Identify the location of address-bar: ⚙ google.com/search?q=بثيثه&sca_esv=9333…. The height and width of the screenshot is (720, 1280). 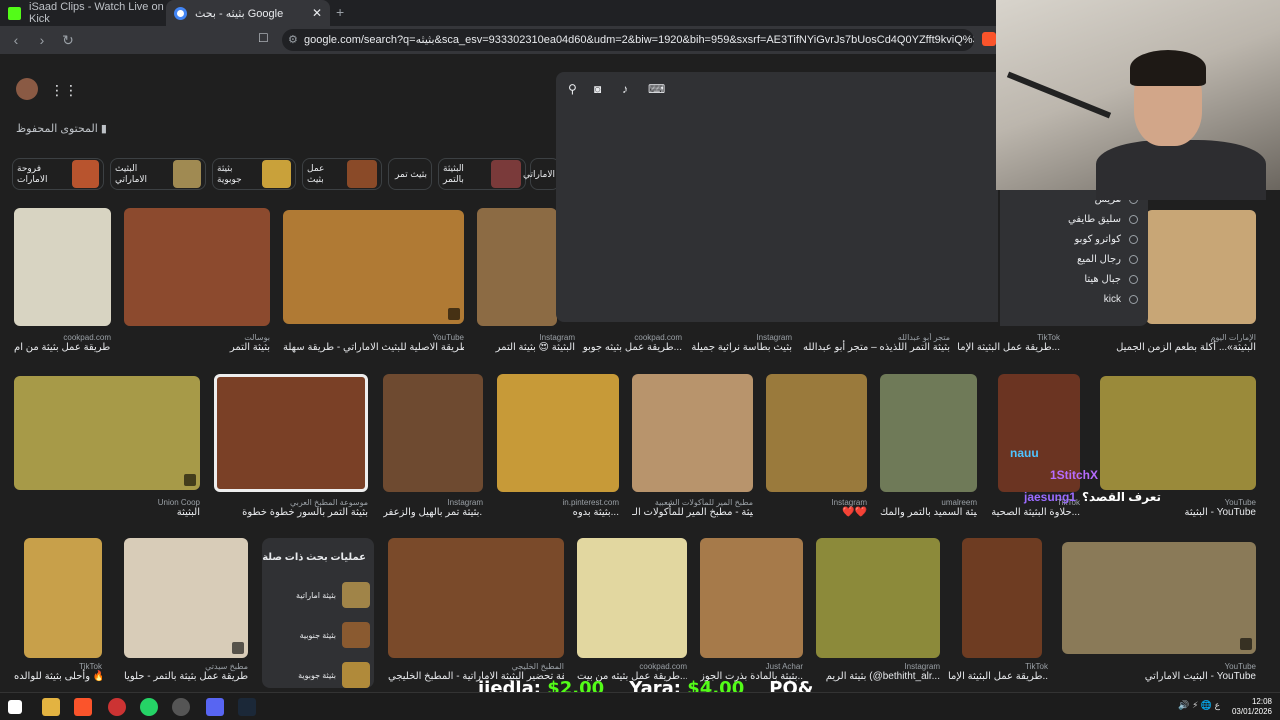
(628, 40).